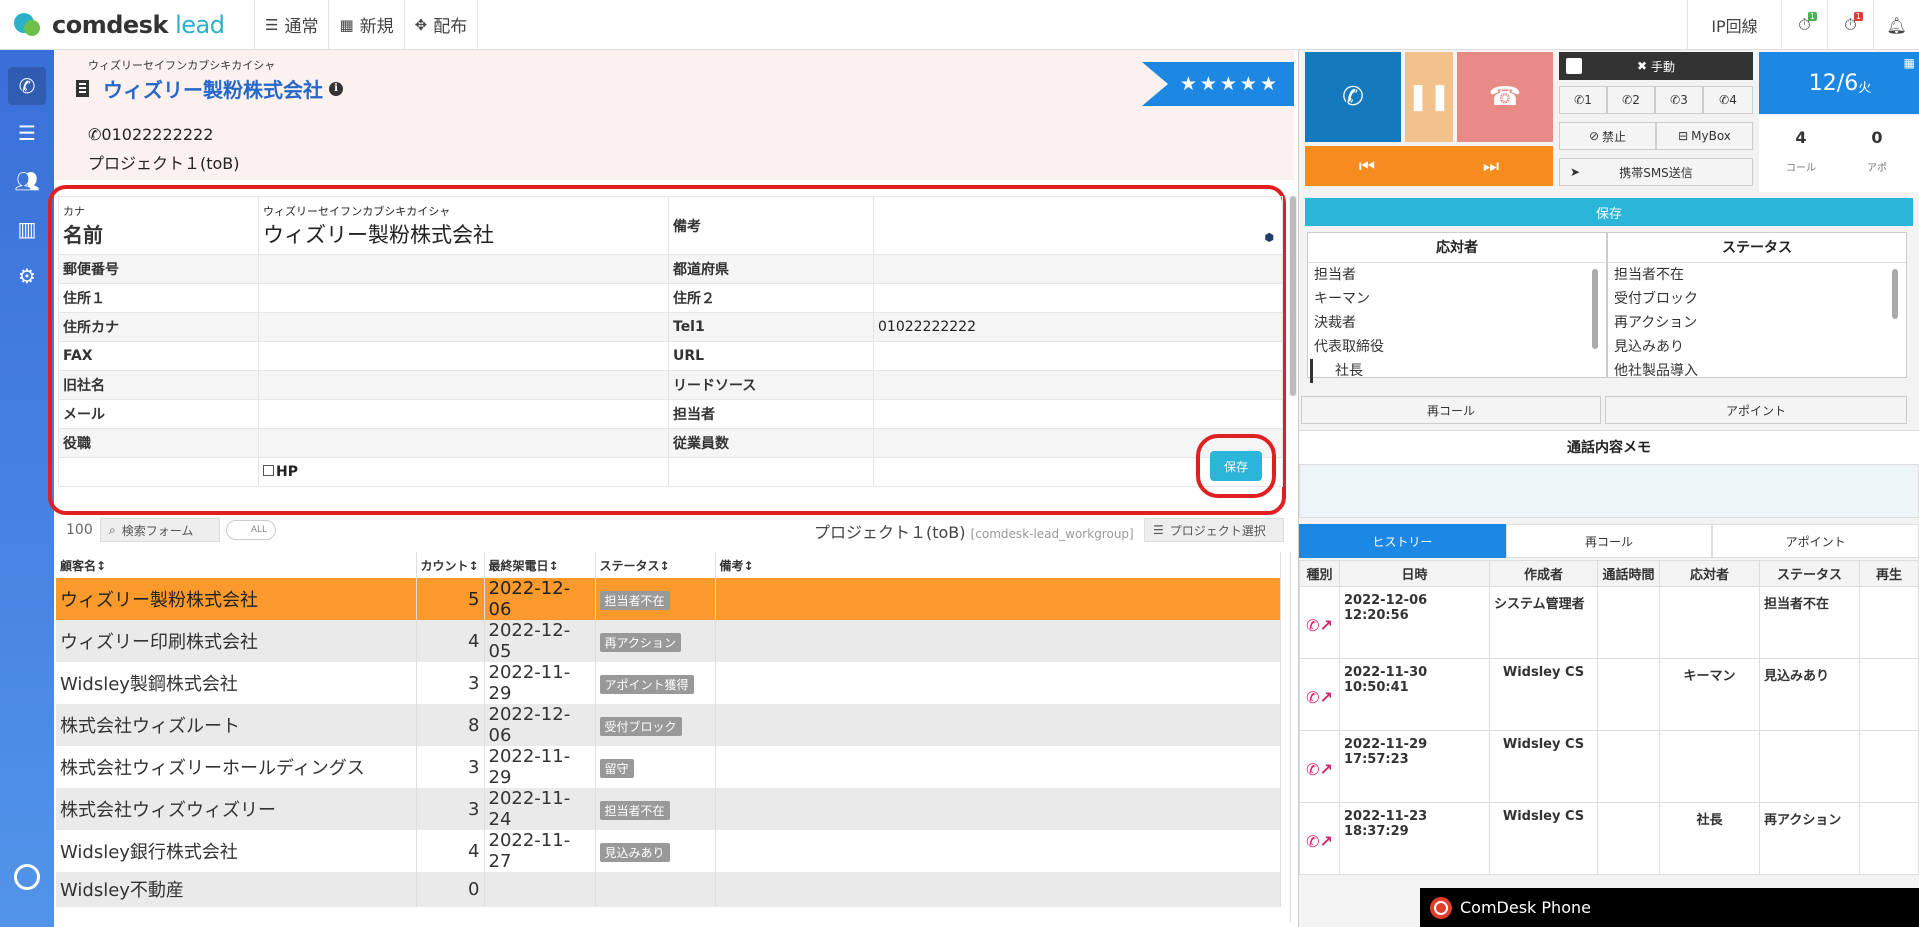 The height and width of the screenshot is (927, 1919). What do you see at coordinates (1457, 347) in the screenshot?
I see `responder-option: 代表取締役` at bounding box center [1457, 347].